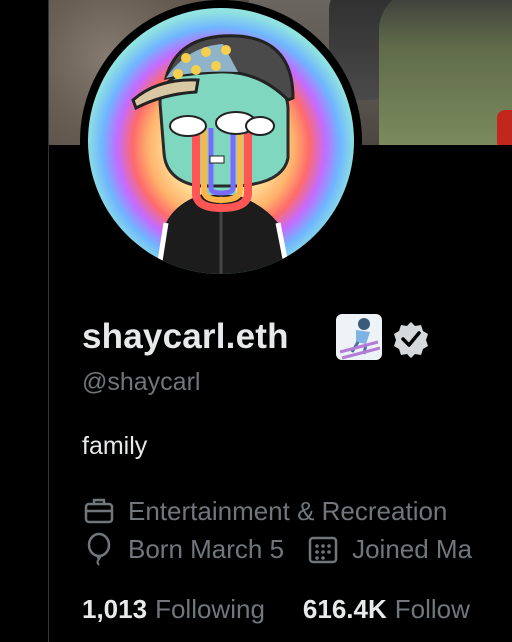 This screenshot has width=512, height=642. Describe the element at coordinates (323, 550) in the screenshot. I see `calendar-icon` at that location.